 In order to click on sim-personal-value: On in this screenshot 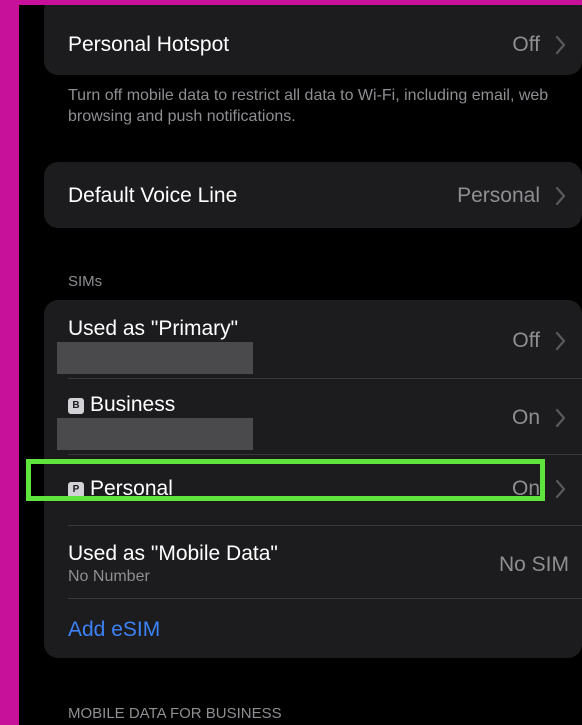, I will do `click(525, 488)`.